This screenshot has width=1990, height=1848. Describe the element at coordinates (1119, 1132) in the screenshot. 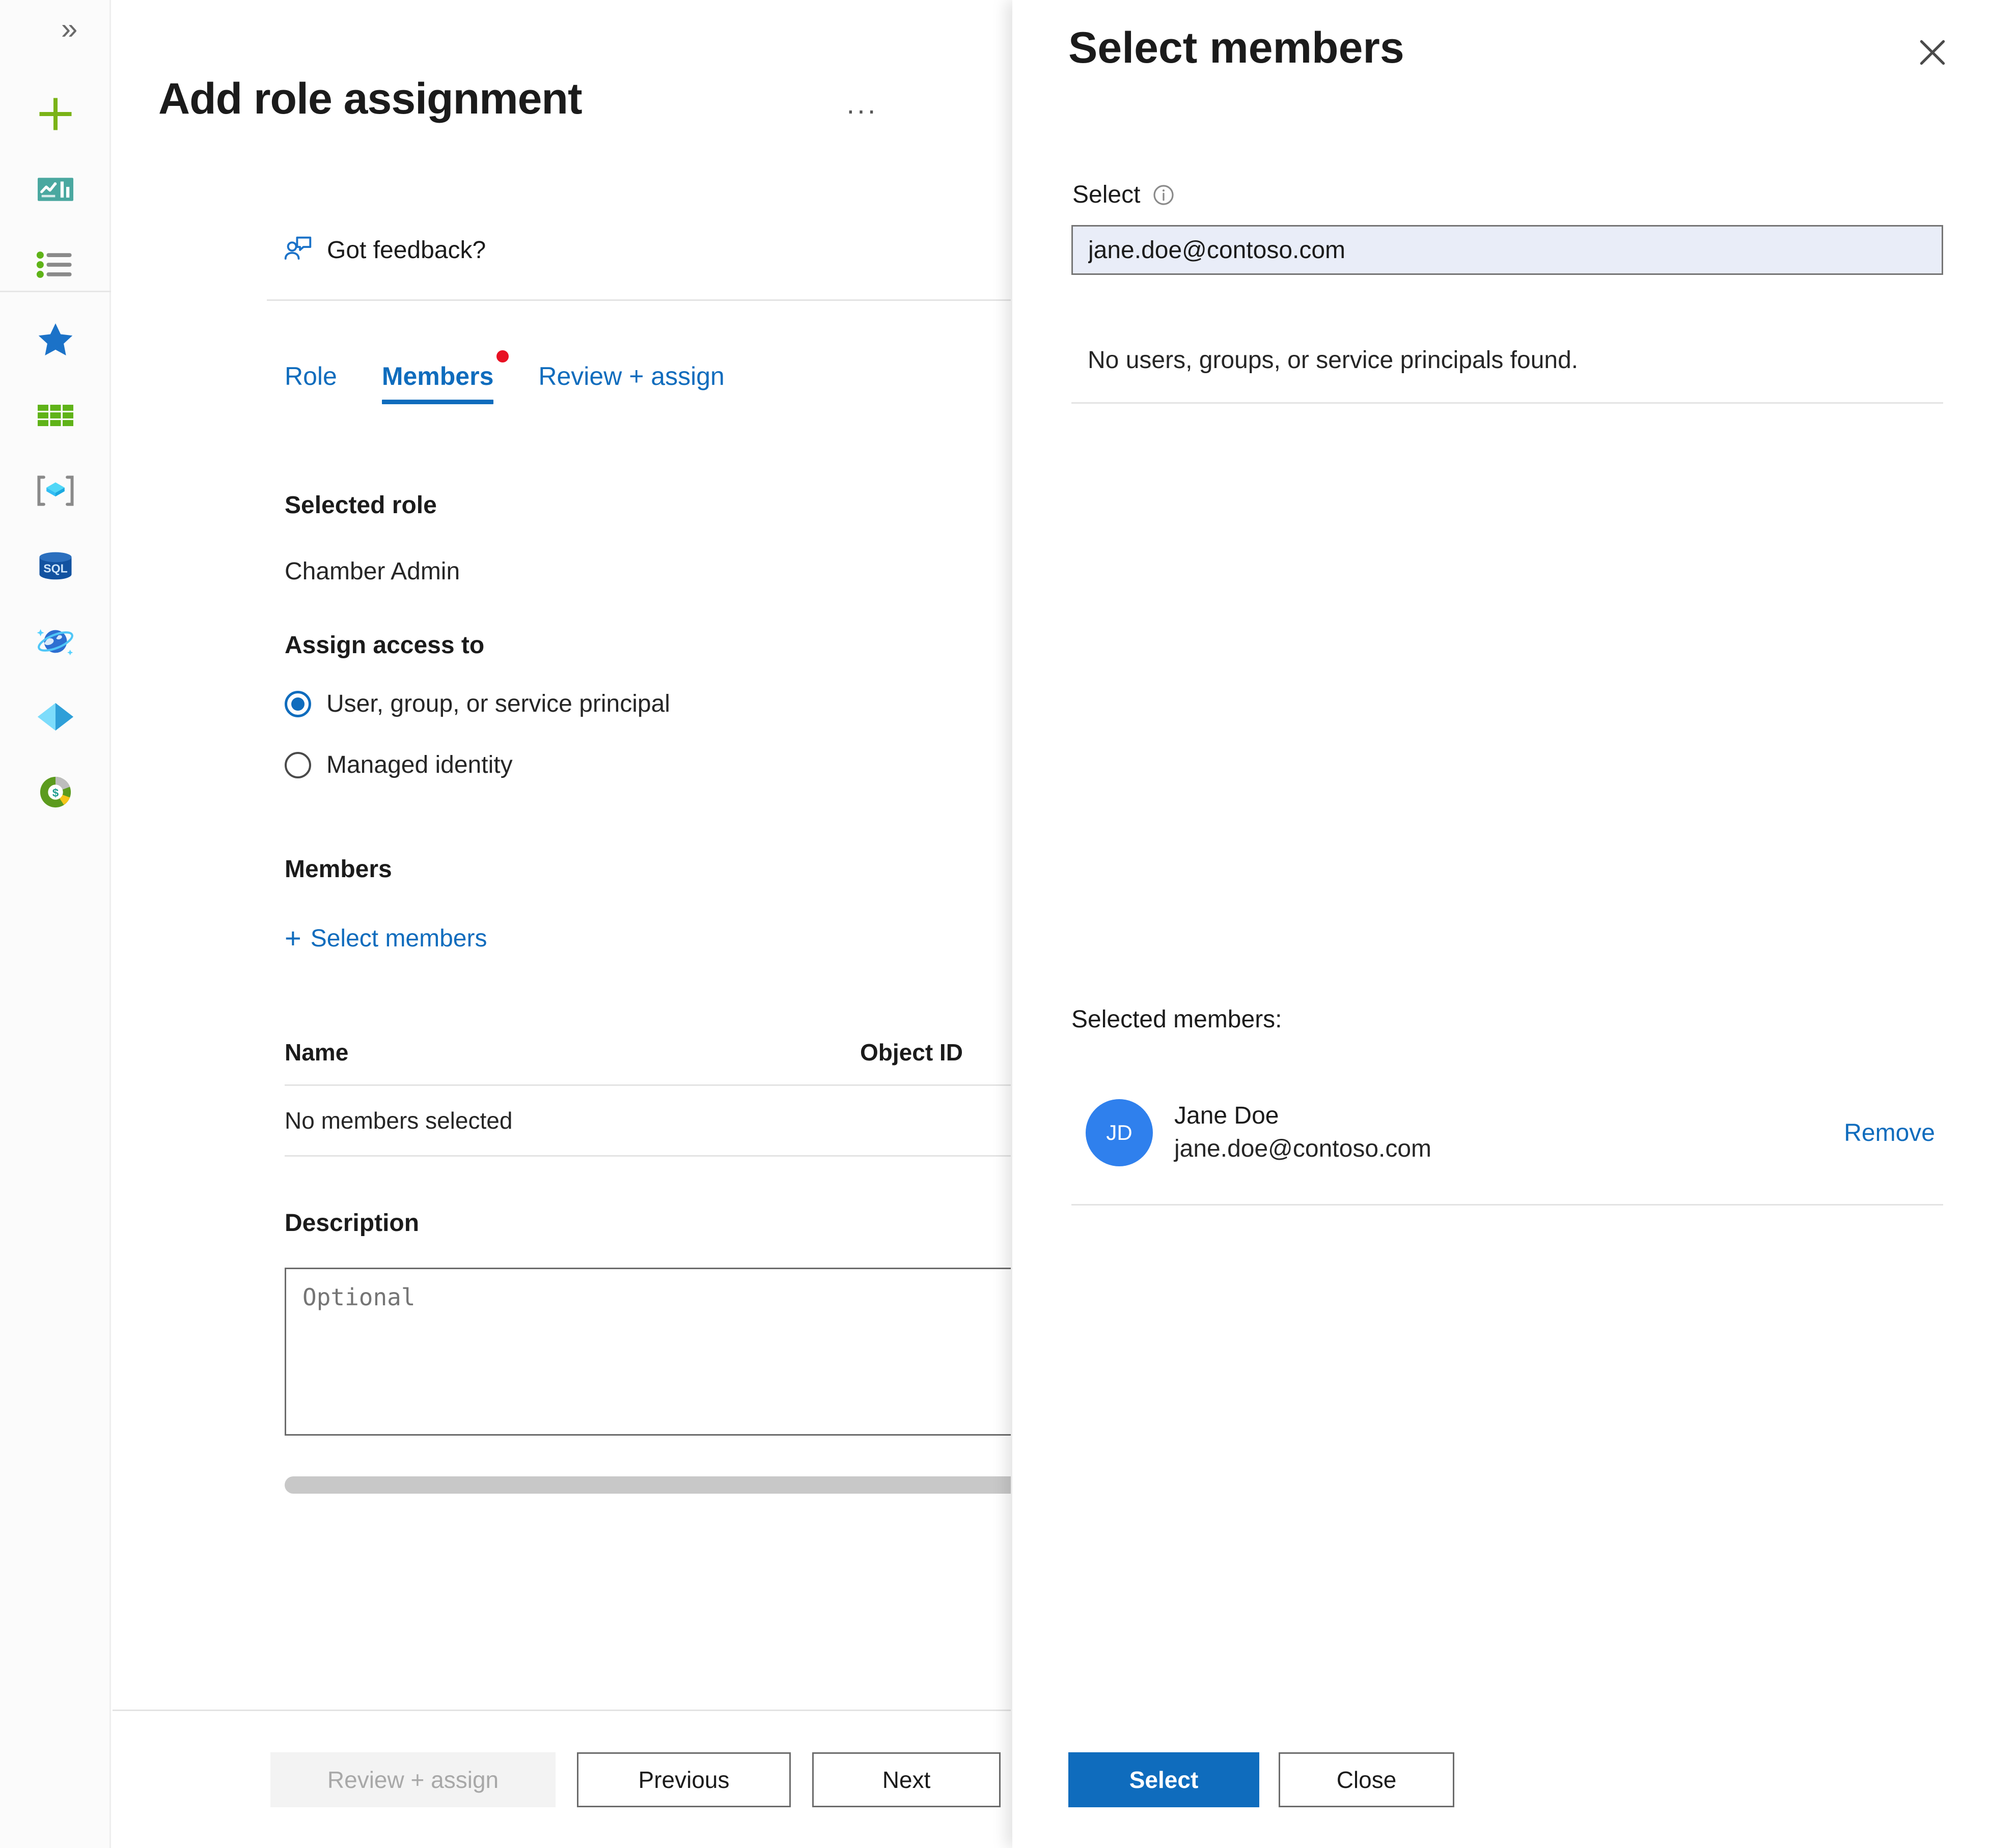

I see `avatar: JD` at that location.